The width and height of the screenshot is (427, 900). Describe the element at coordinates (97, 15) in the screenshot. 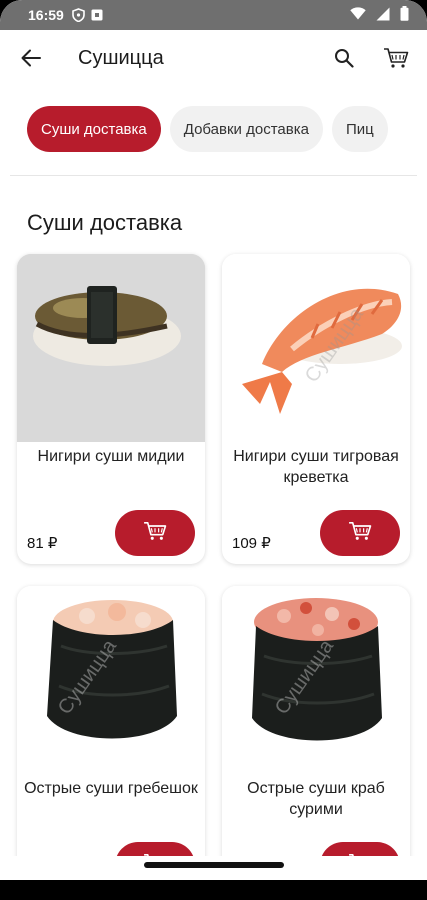

I see `notification-icon` at that location.